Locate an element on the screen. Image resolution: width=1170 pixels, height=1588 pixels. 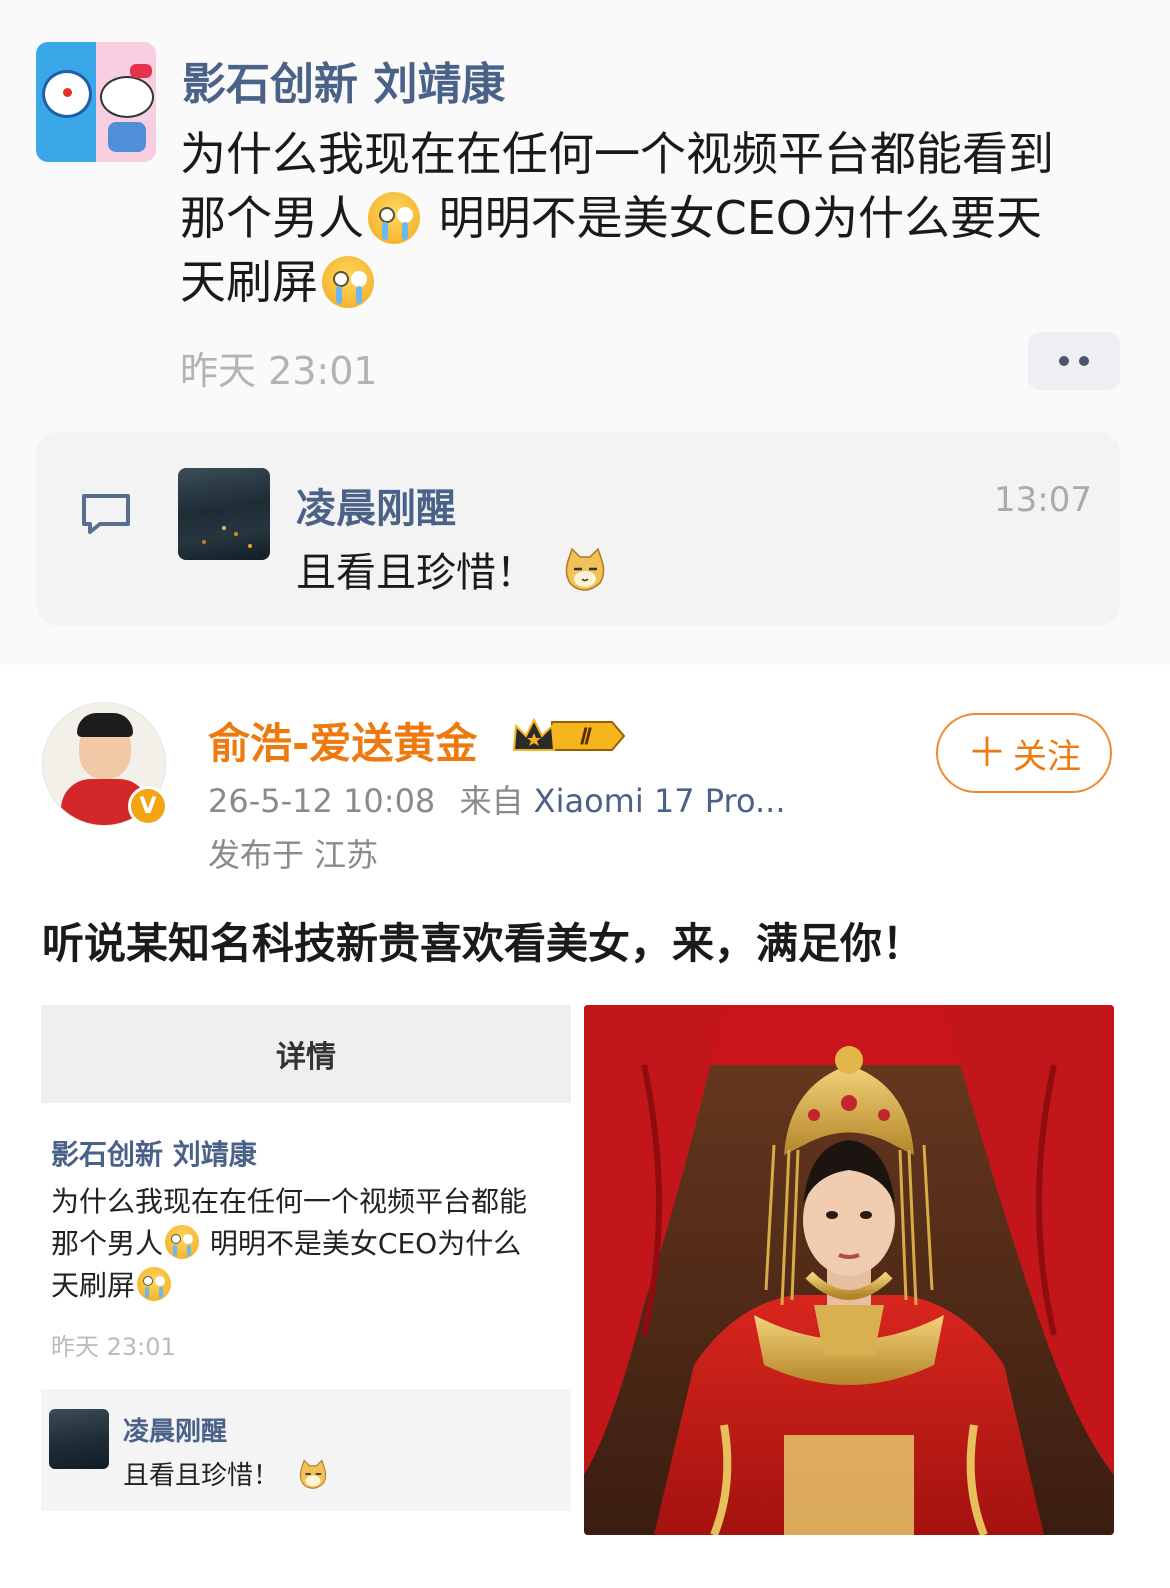
embed-text: 为什么我现在在任何一个视频平台都能 那个男人 明明不是美女CEO为什么 天刷屏 is located at coordinates (289, 1243).